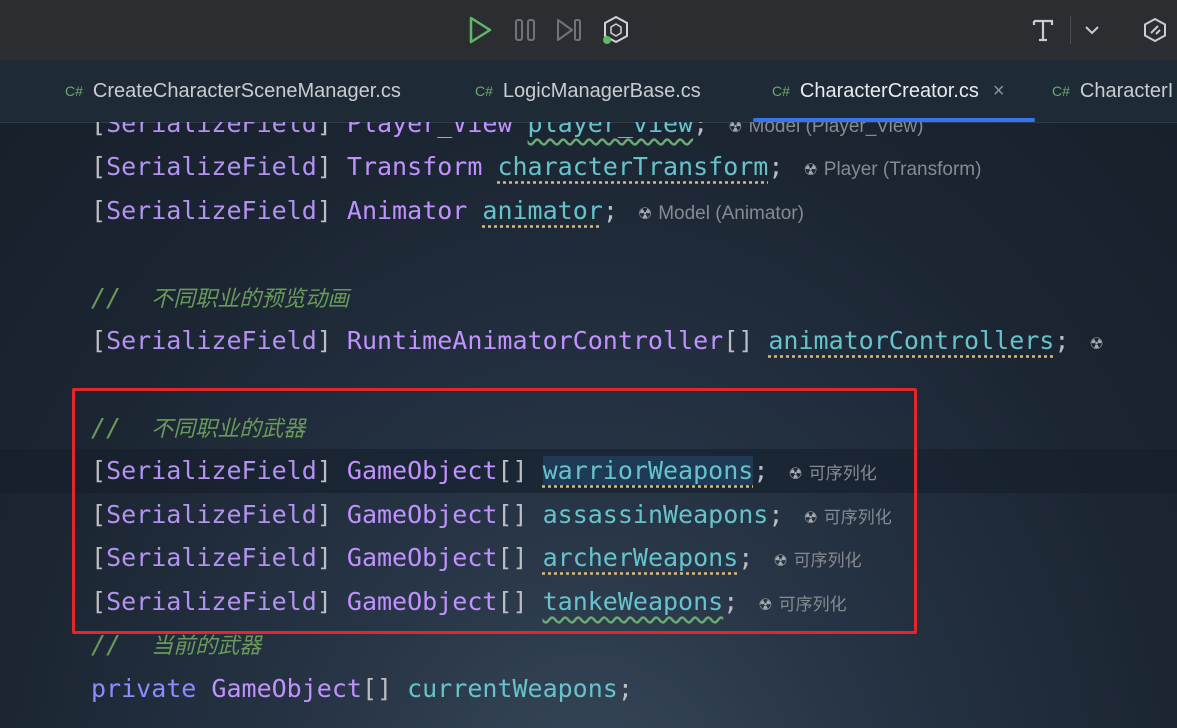 This screenshot has height=728, width=1177. I want to click on unity-debug-icon, so click(616, 30).